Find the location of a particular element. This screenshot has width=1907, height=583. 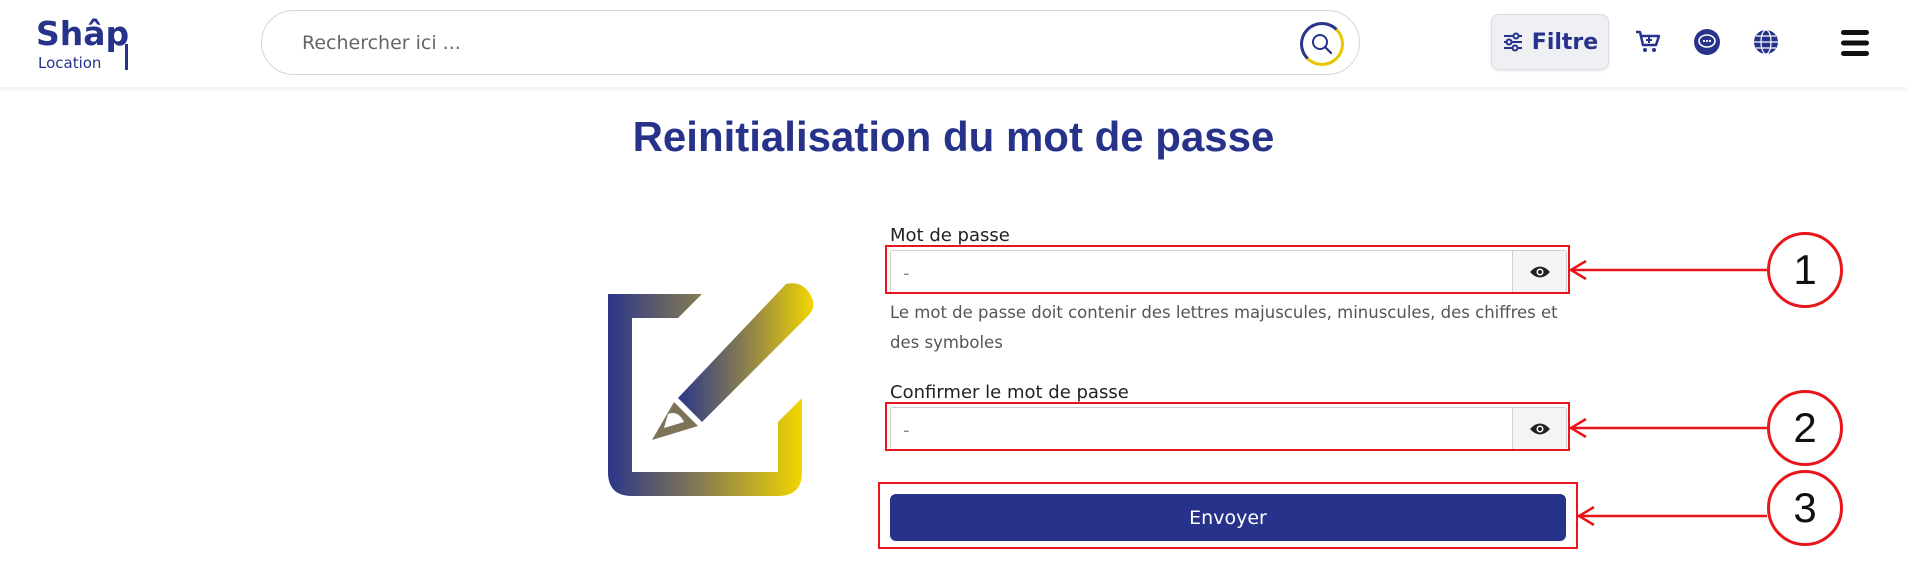

search-button is located at coordinates (1322, 44).